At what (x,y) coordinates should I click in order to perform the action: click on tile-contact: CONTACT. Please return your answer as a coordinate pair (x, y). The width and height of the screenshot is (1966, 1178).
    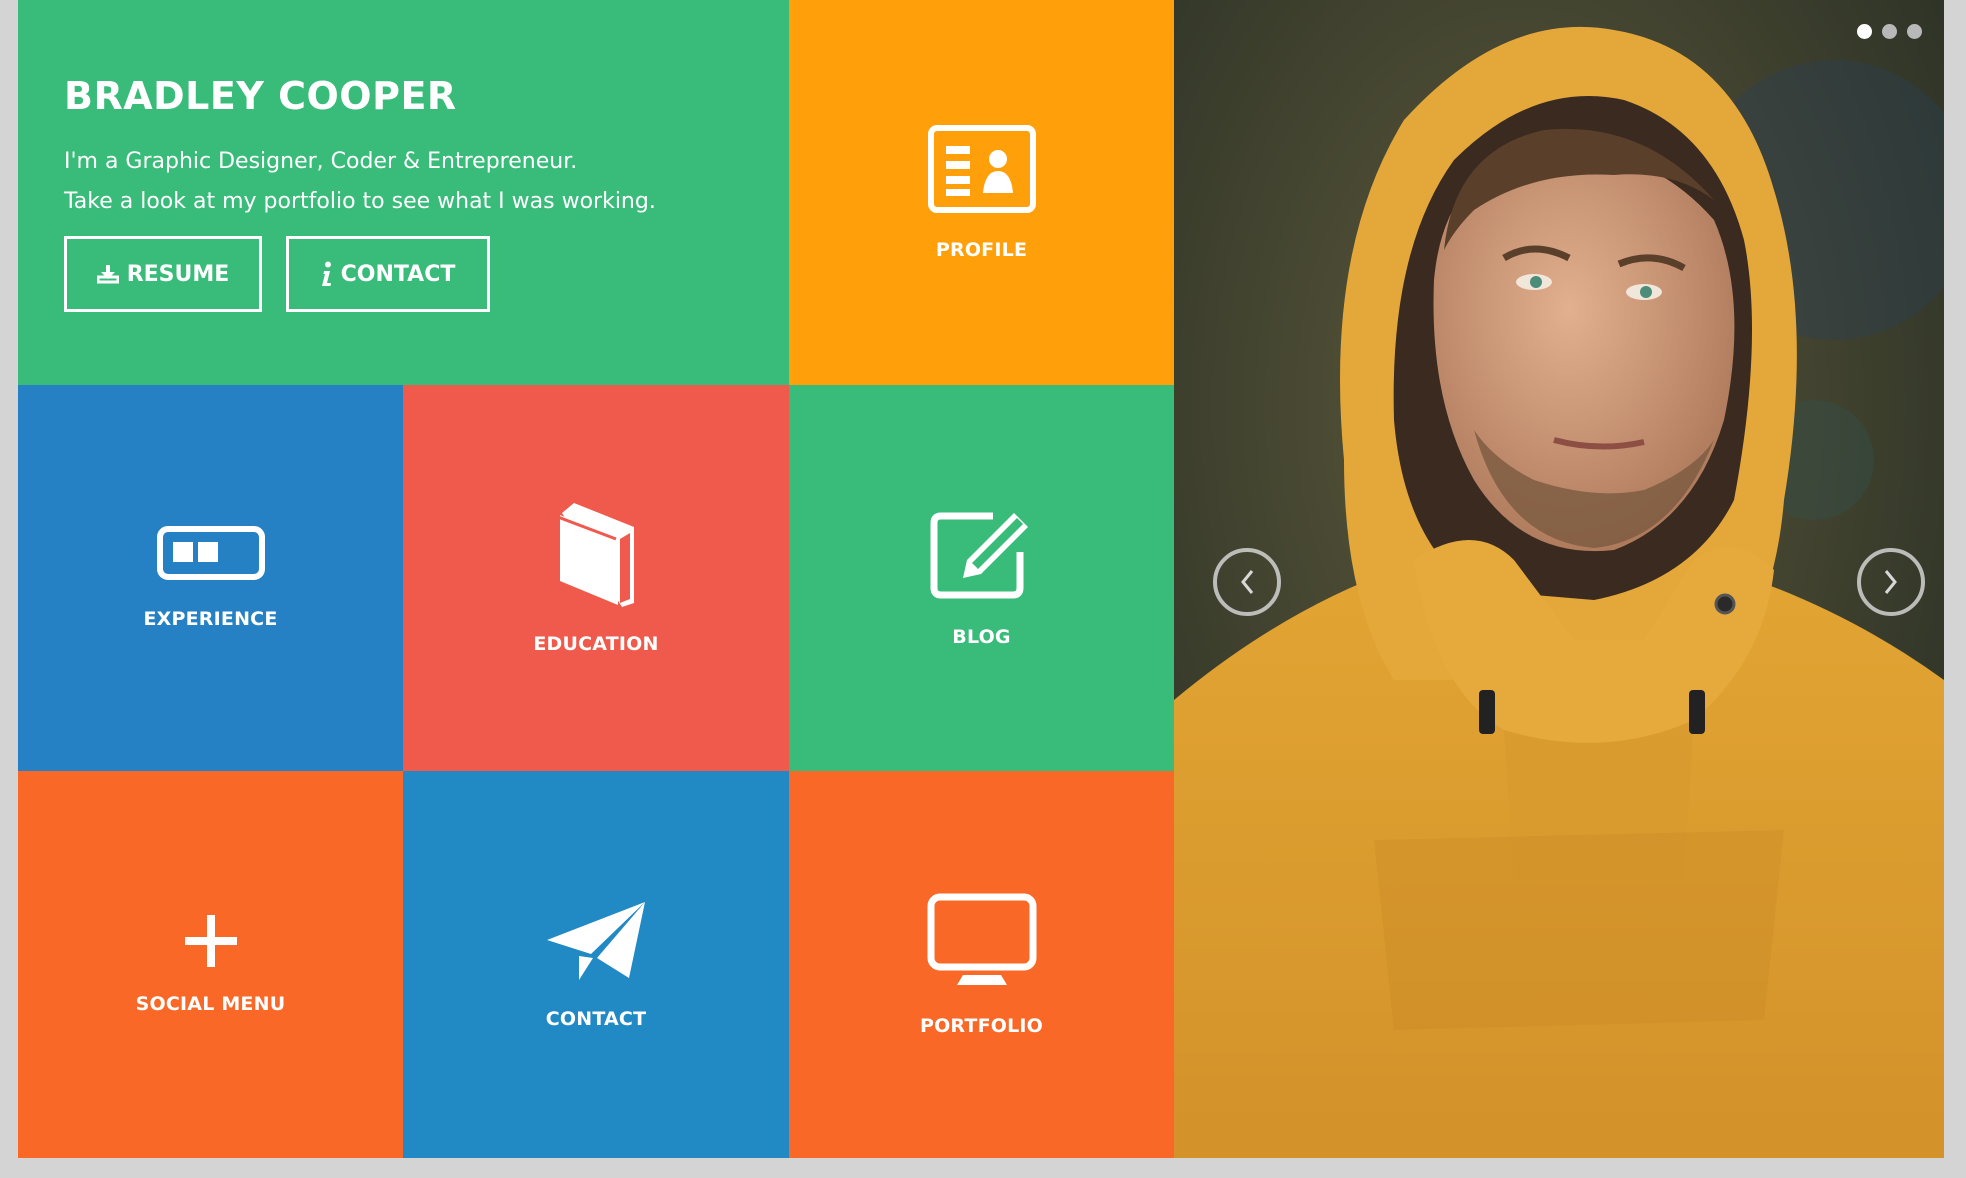
    Looking at the image, I should click on (596, 964).